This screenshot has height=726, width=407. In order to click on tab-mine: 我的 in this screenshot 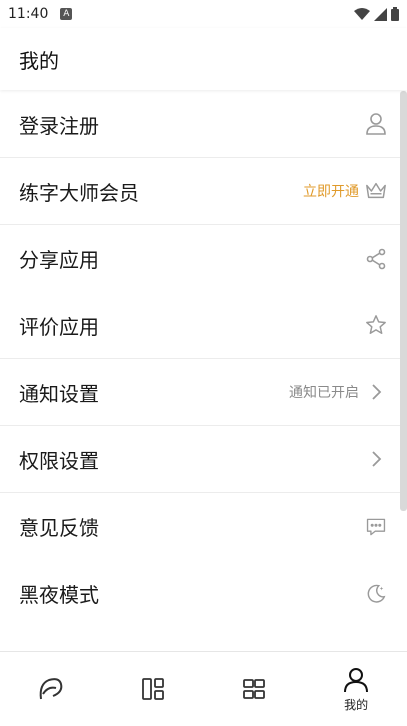, I will do `click(356, 689)`.